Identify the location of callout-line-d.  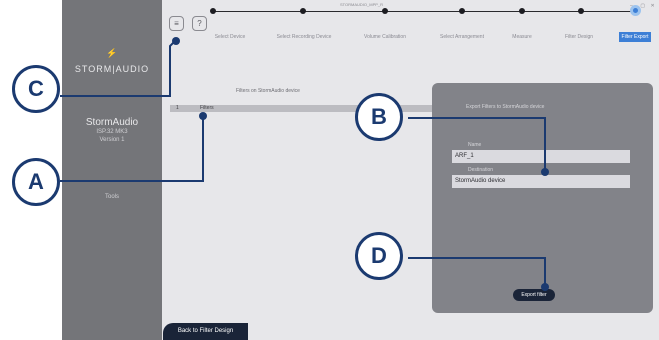
(477, 272).